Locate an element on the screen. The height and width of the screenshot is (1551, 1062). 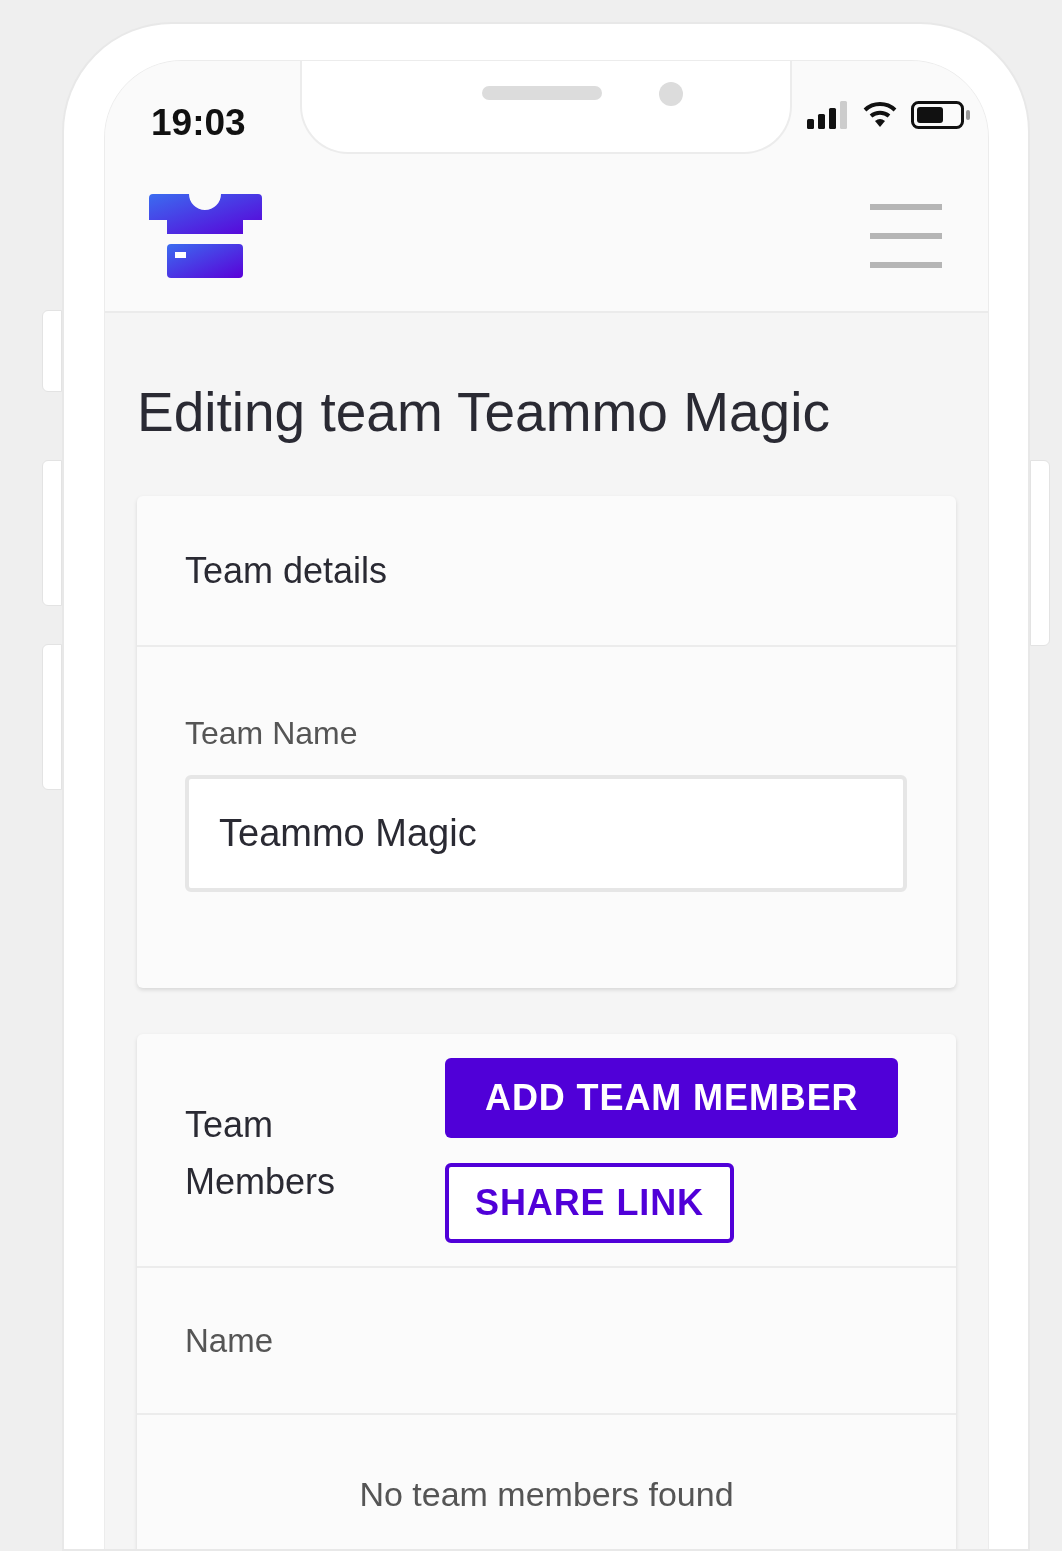
card-title: Team Members is located at coordinates (261, 1153).